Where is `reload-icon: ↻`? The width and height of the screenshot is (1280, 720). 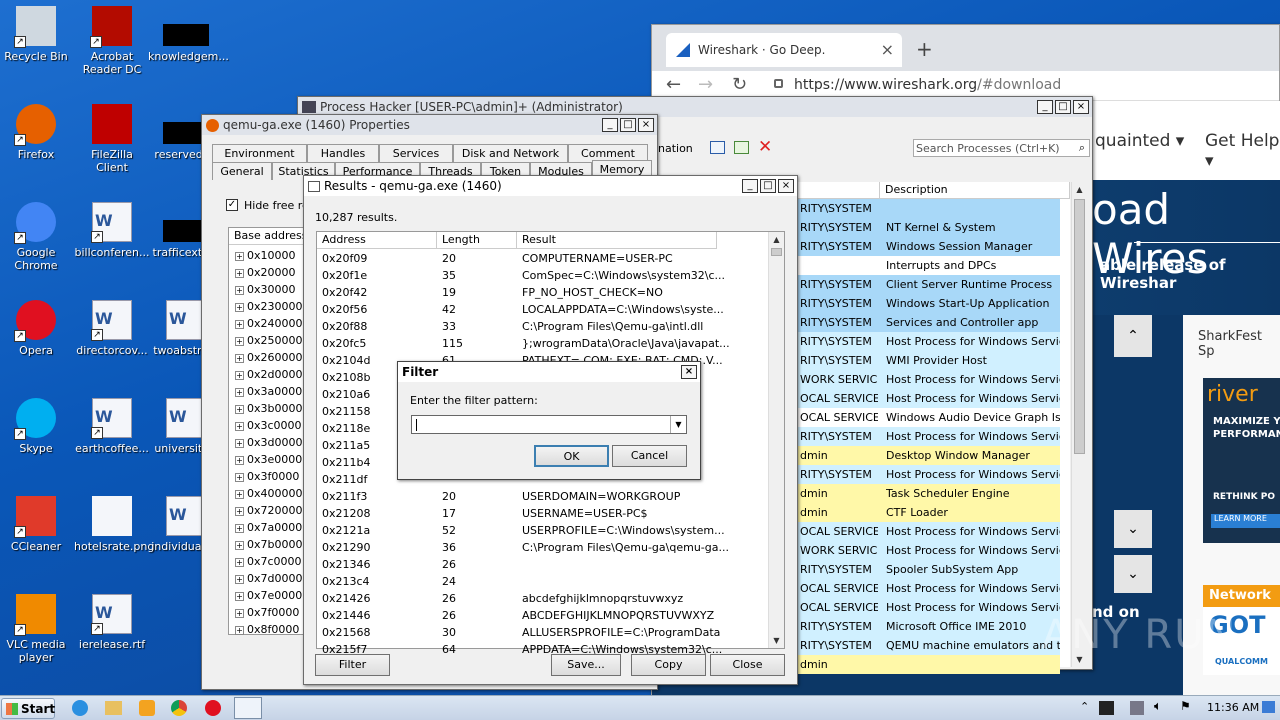 reload-icon: ↻ is located at coordinates (739, 84).